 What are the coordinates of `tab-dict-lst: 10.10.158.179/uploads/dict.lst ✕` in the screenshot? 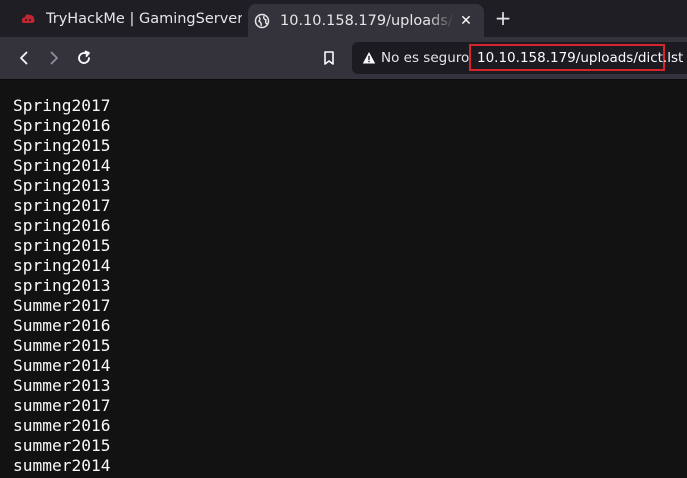 It's located at (366, 20).